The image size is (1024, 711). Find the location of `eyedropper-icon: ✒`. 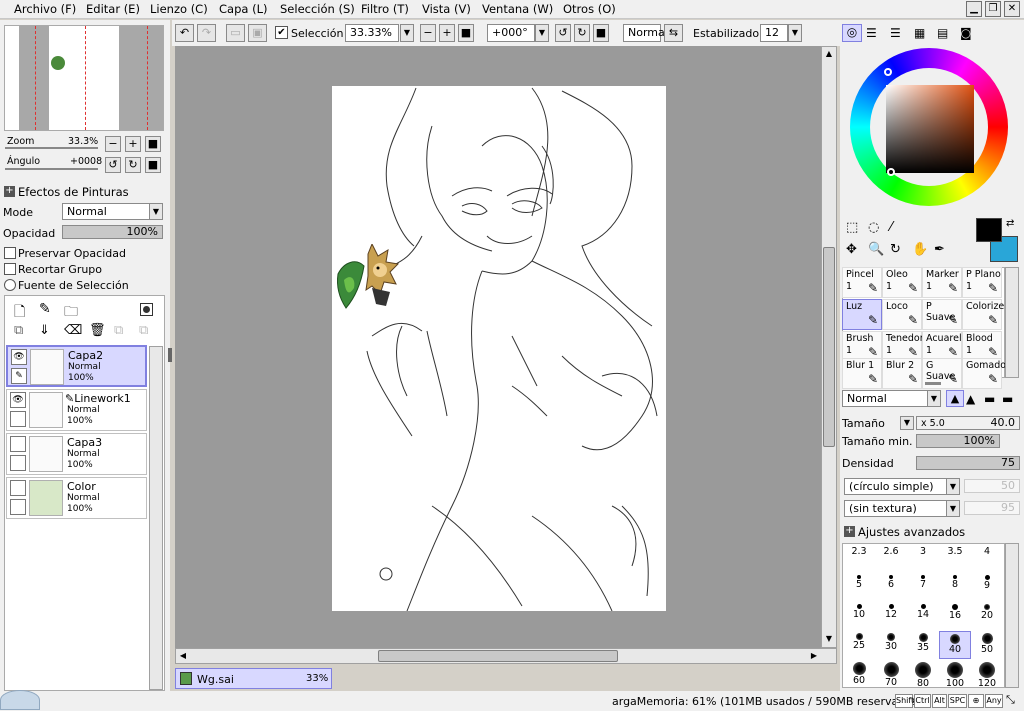

eyedropper-icon: ✒ is located at coordinates (939, 249).